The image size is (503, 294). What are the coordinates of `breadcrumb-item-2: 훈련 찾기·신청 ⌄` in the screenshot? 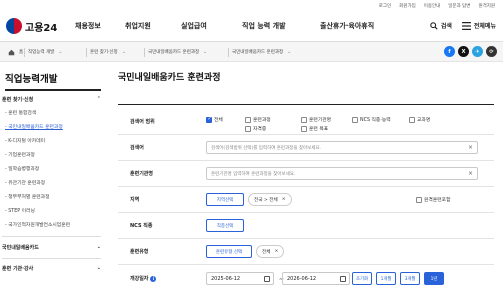 It's located at (106, 52).